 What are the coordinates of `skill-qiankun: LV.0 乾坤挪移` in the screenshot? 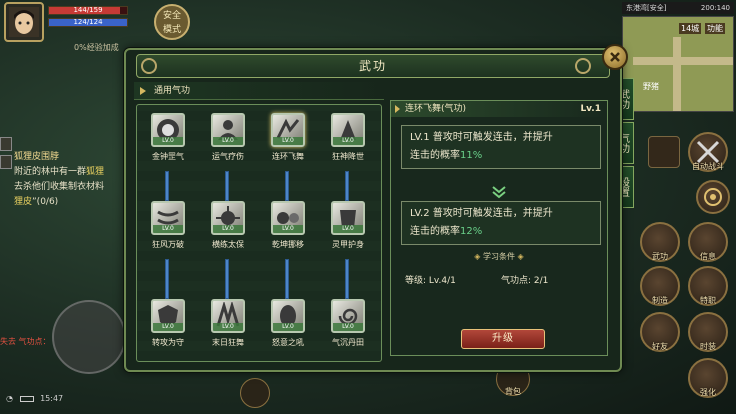 It's located at (287, 233).